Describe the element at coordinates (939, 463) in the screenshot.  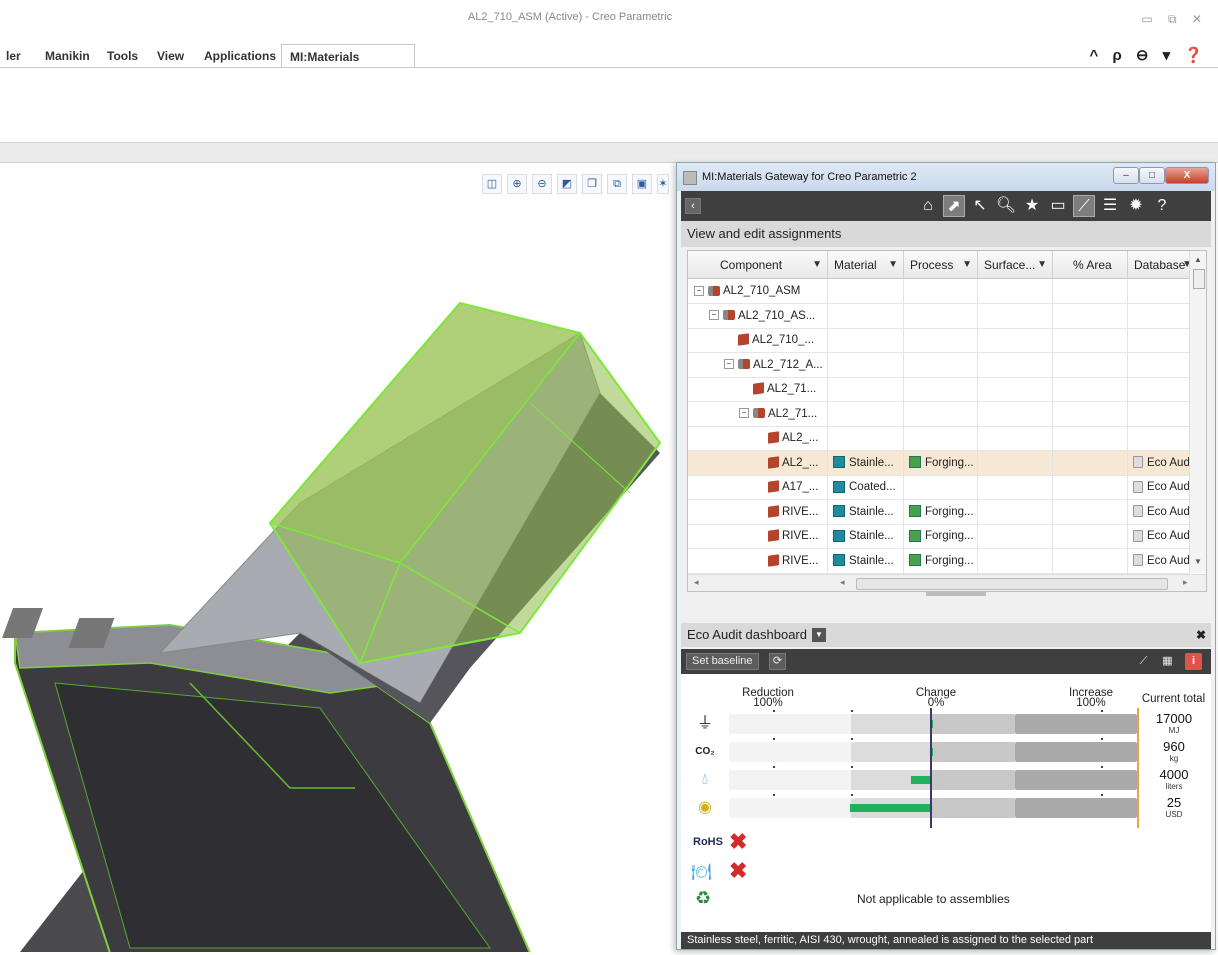
I see `table-row: AL2_... Stainle... Forging... Eco Aud` at that location.